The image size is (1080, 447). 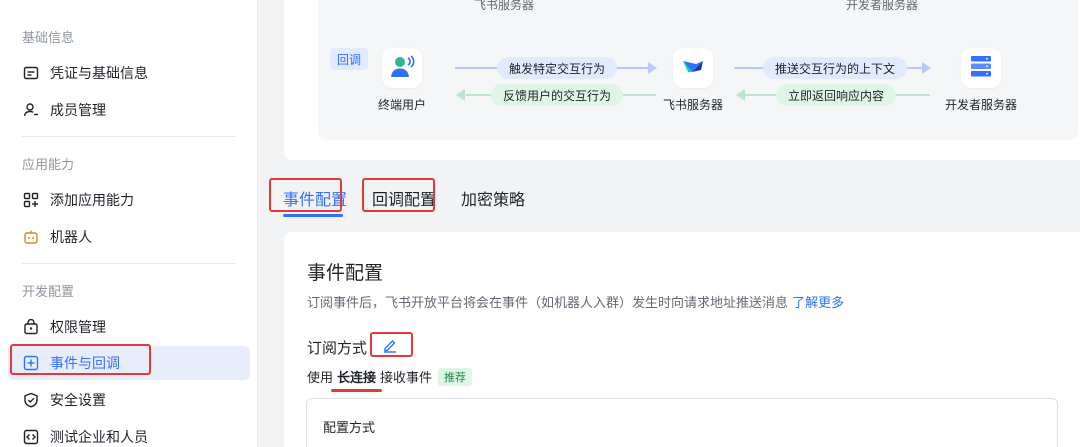 What do you see at coordinates (78, 328) in the screenshot?
I see `sidebar-item-label: 权限管理` at bounding box center [78, 328].